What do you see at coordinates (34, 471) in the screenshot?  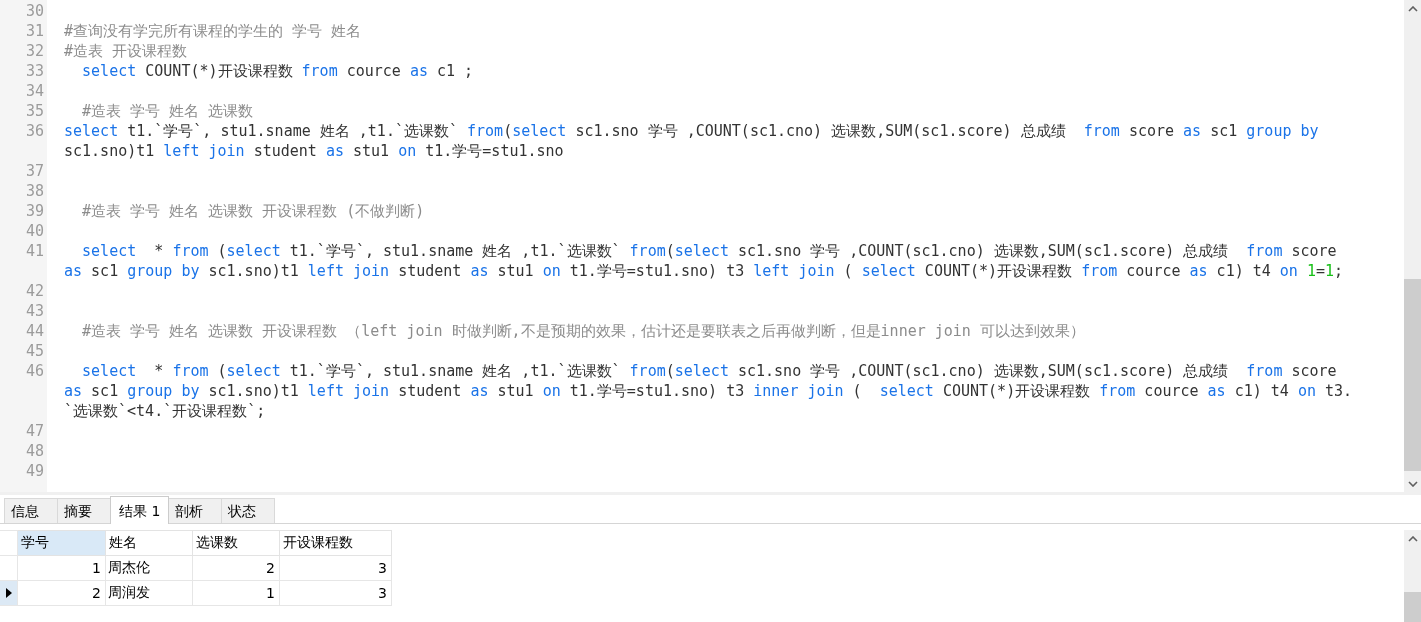 I see `line-number: 49` at bounding box center [34, 471].